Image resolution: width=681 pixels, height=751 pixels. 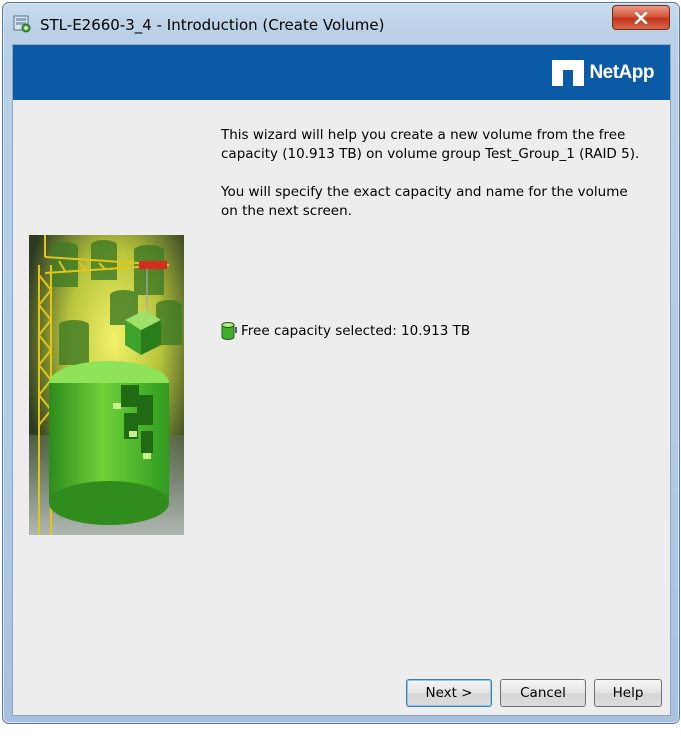 I want to click on netapp-logo: NetApp, so click(x=603, y=73).